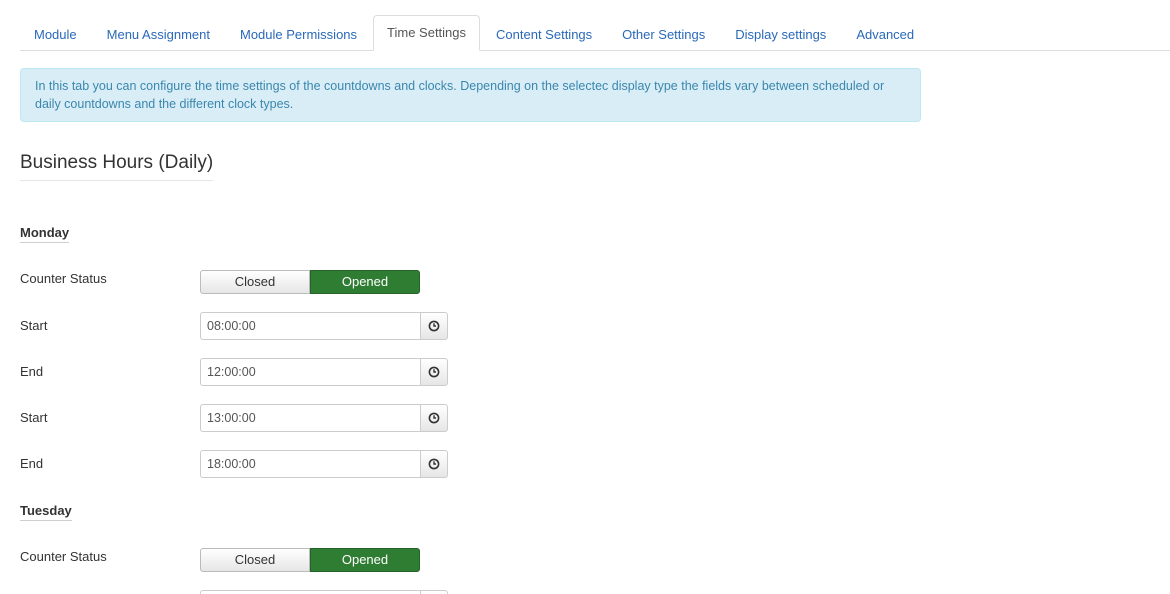  I want to click on day-title-tuesday: Tuesday, so click(46, 512).